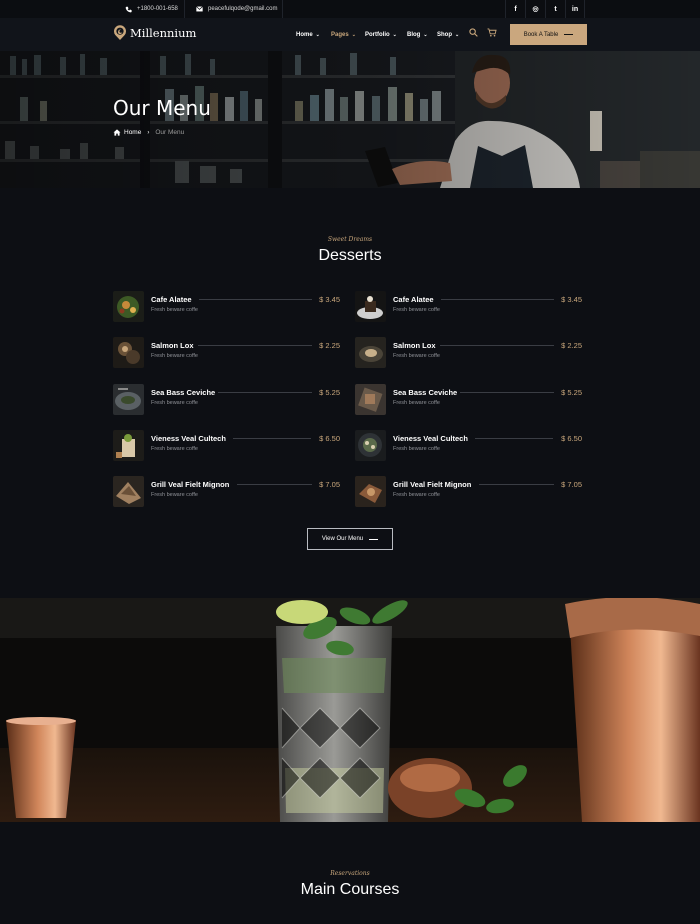 The width and height of the screenshot is (700, 924). I want to click on breadcrumb: Home › Our Menu, so click(148, 132).